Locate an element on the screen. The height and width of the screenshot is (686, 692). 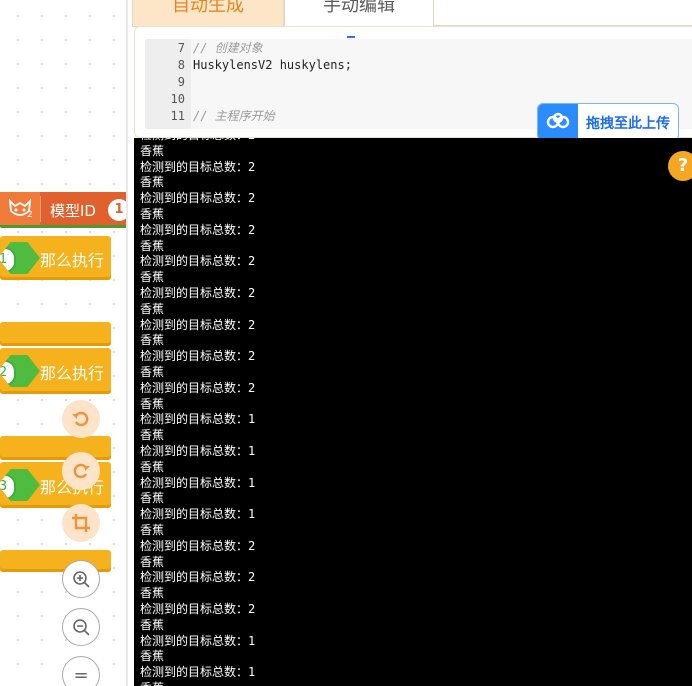
zoom-out-button is located at coordinates (81, 627).